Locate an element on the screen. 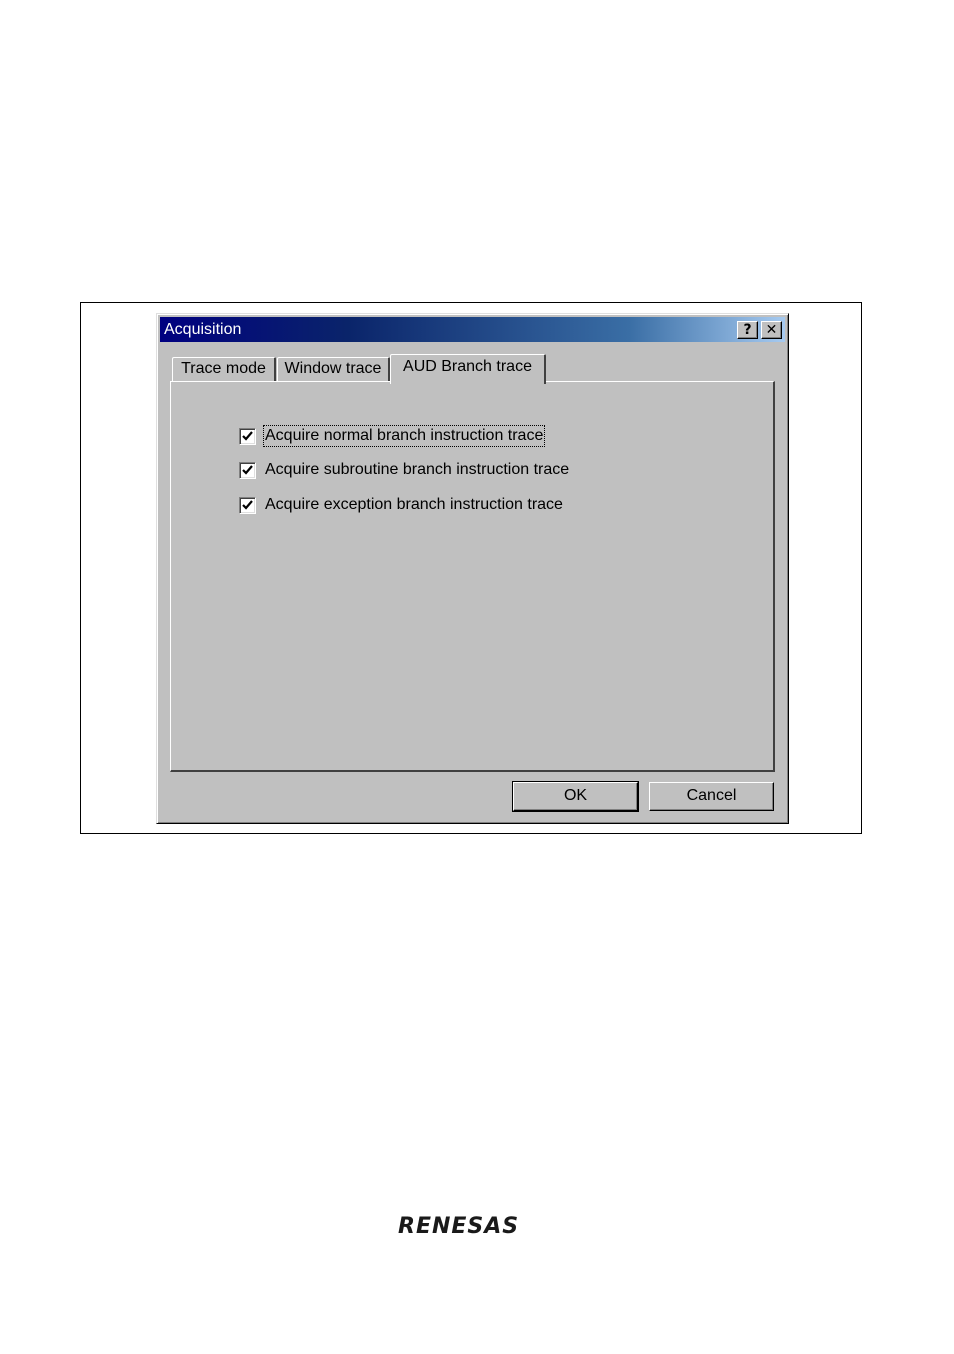  close-icon: ✕ is located at coordinates (771, 330).